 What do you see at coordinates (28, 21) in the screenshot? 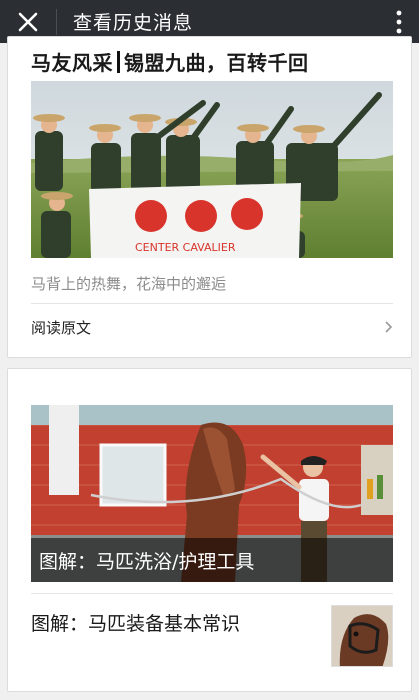
I see `close-icon` at bounding box center [28, 21].